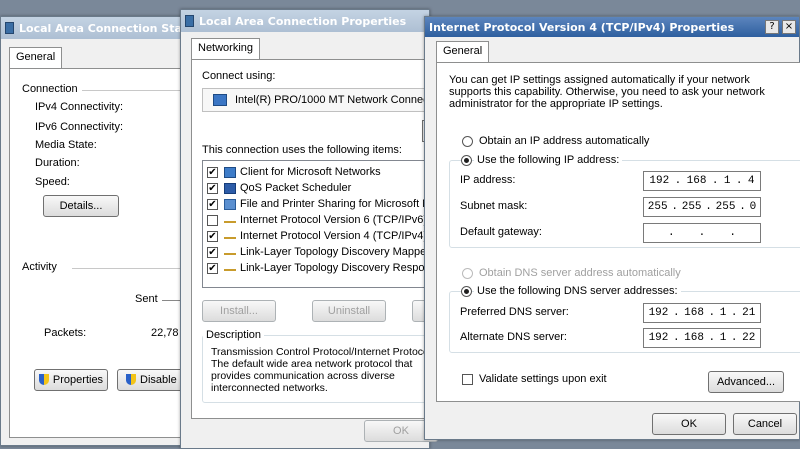  I want to click on subnet-mask-label: Subnet mask:, so click(494, 206).